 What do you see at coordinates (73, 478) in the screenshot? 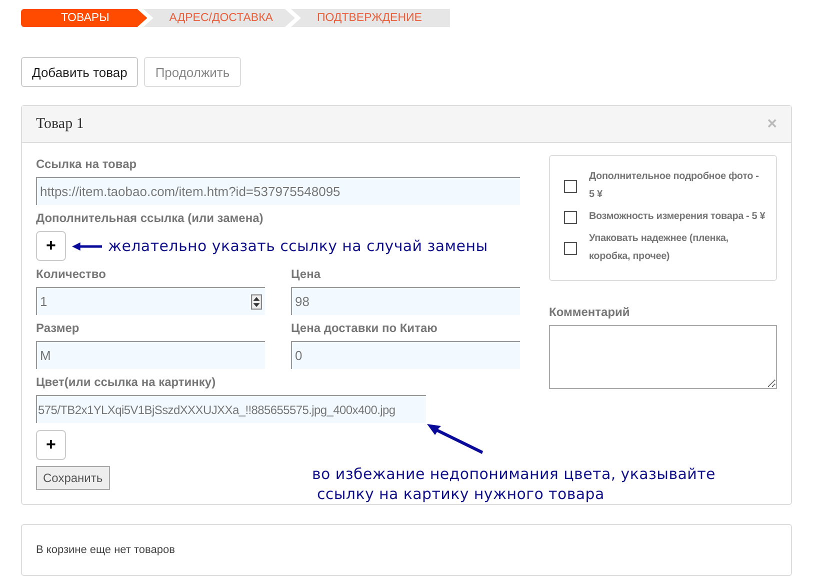
I see `save-button: Сохранить` at bounding box center [73, 478].